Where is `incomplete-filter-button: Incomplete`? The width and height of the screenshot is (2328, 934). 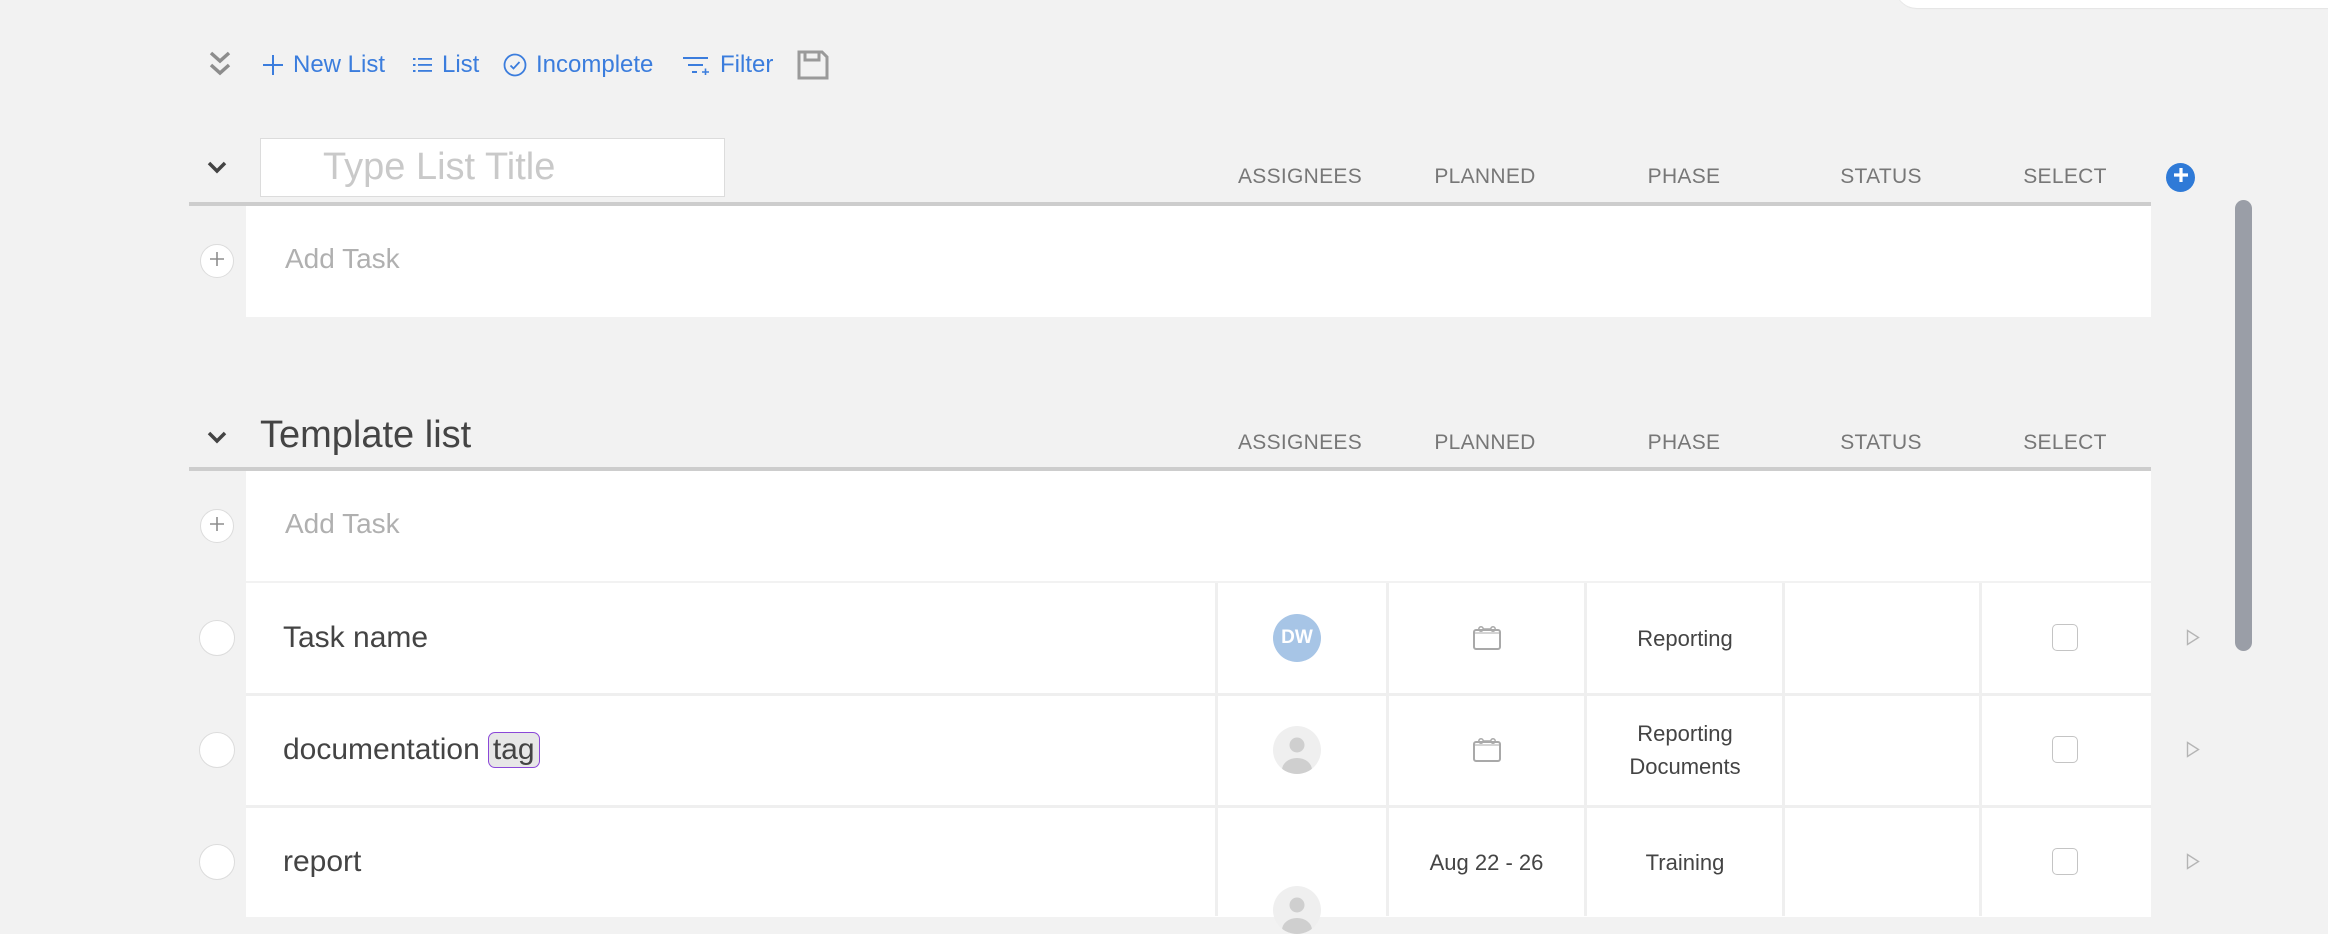
incomplete-filter-button: Incomplete is located at coordinates (578, 65).